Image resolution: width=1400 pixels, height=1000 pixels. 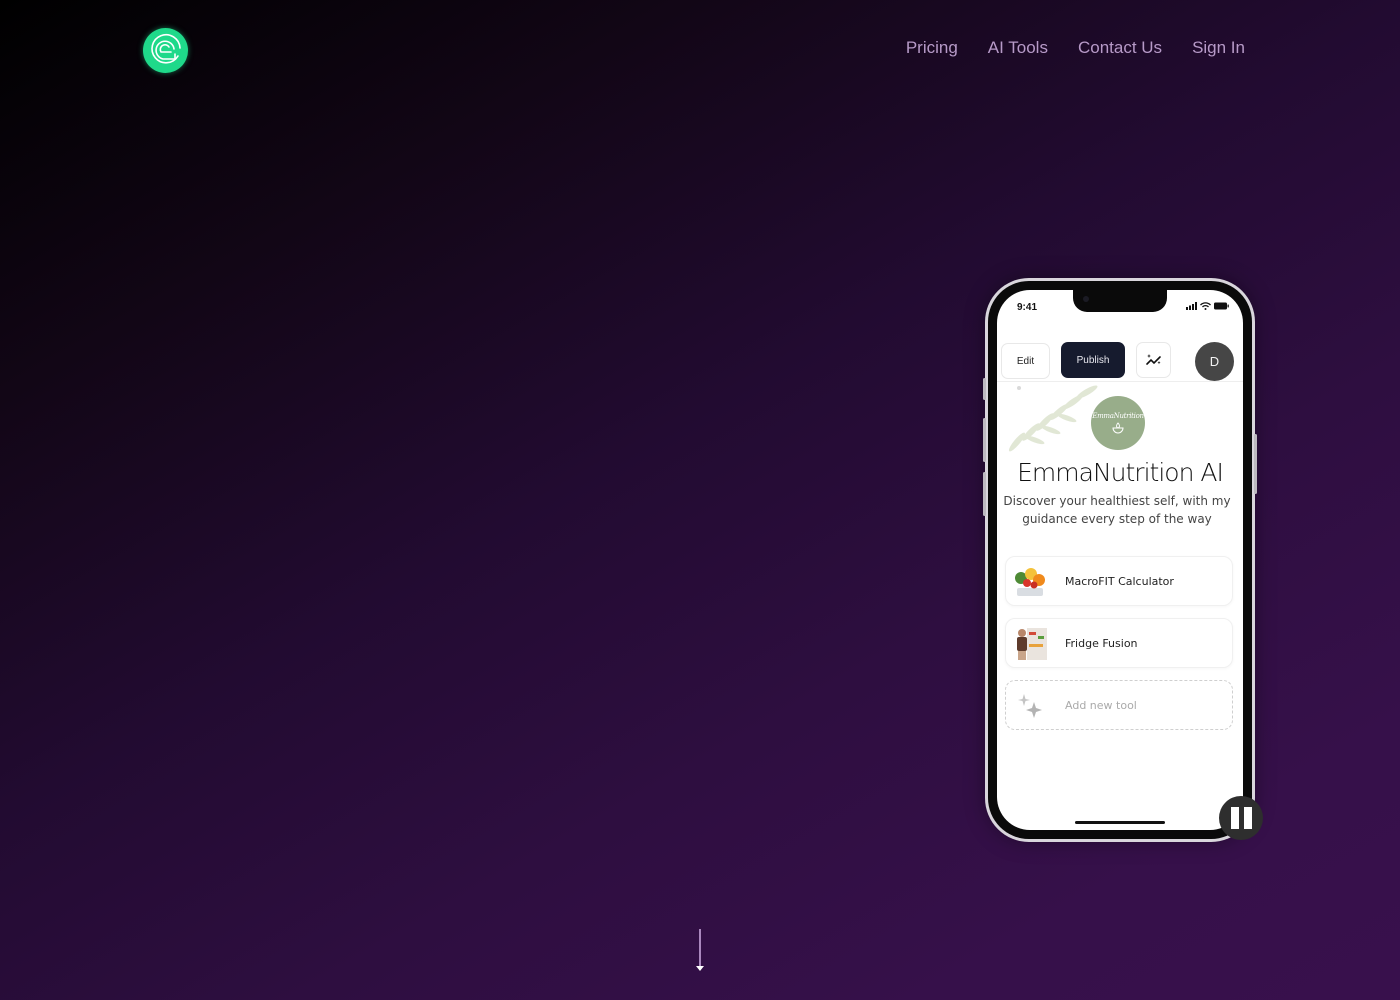 I want to click on phone-volume-up, so click(x=984, y=440).